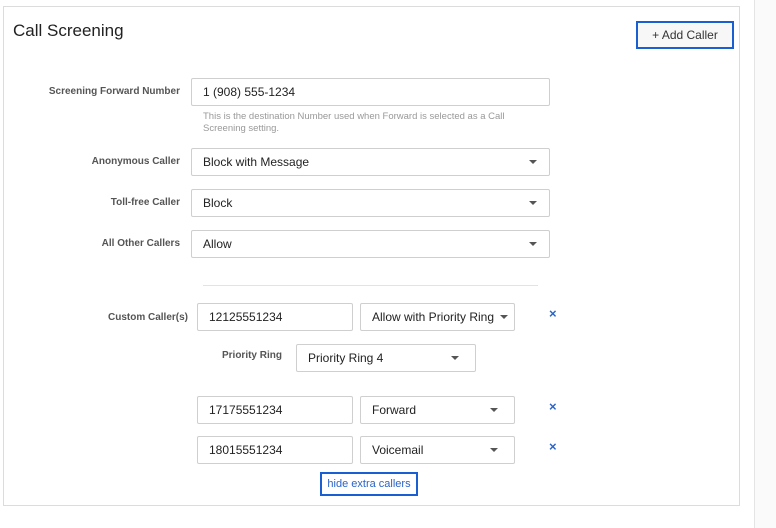  Describe the element at coordinates (346, 358) in the screenshot. I see `priority-ring-value: Priority Ring 4` at that location.